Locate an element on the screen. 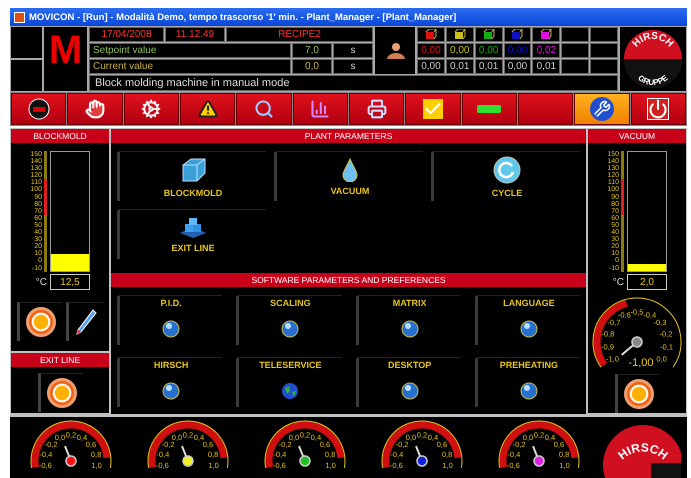 The image size is (691, 478). power-icon is located at coordinates (658, 109).